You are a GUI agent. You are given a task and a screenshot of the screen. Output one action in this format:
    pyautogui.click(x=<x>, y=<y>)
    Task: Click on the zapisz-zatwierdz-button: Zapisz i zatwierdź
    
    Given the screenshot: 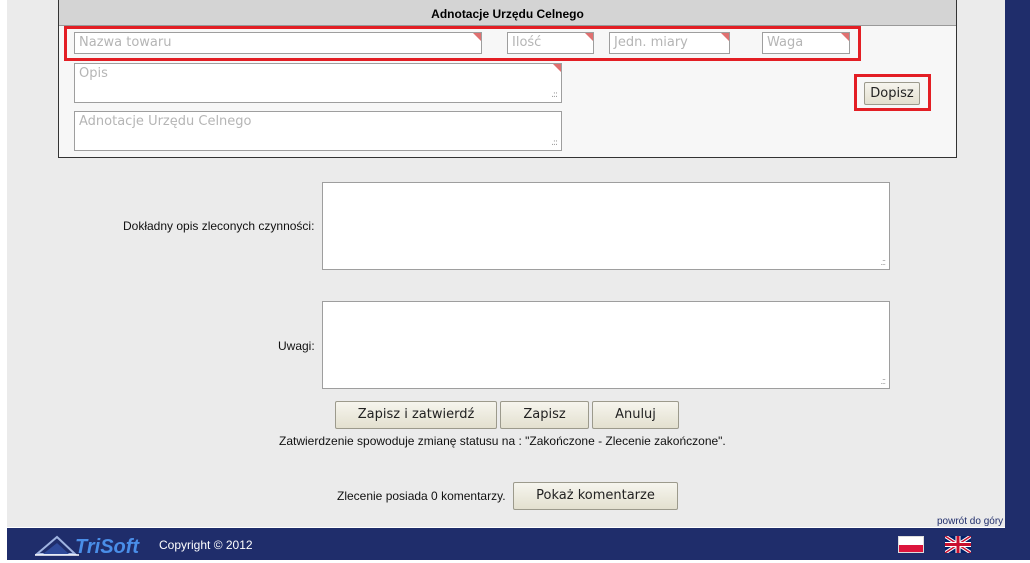 What is the action you would take?
    pyautogui.click(x=416, y=415)
    